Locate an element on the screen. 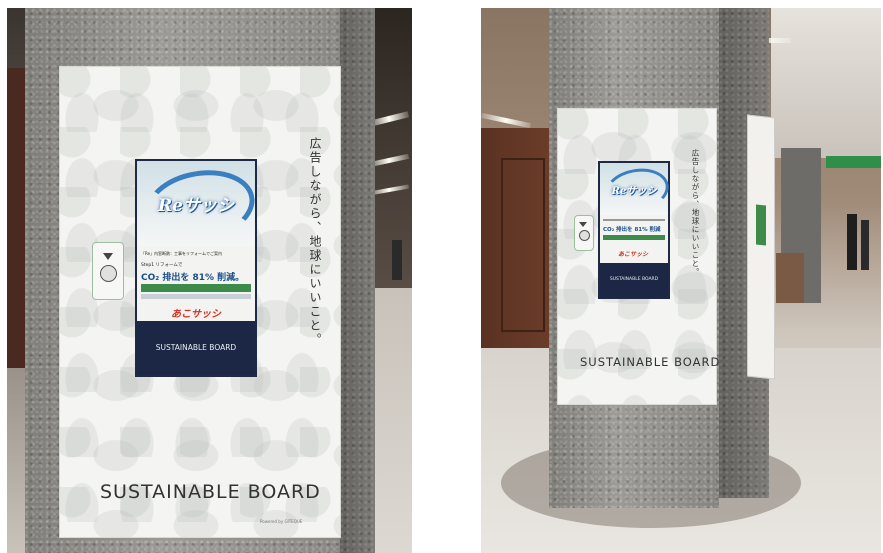 This screenshot has height=553, width=883. green-direction-sign is located at coordinates (853, 162).